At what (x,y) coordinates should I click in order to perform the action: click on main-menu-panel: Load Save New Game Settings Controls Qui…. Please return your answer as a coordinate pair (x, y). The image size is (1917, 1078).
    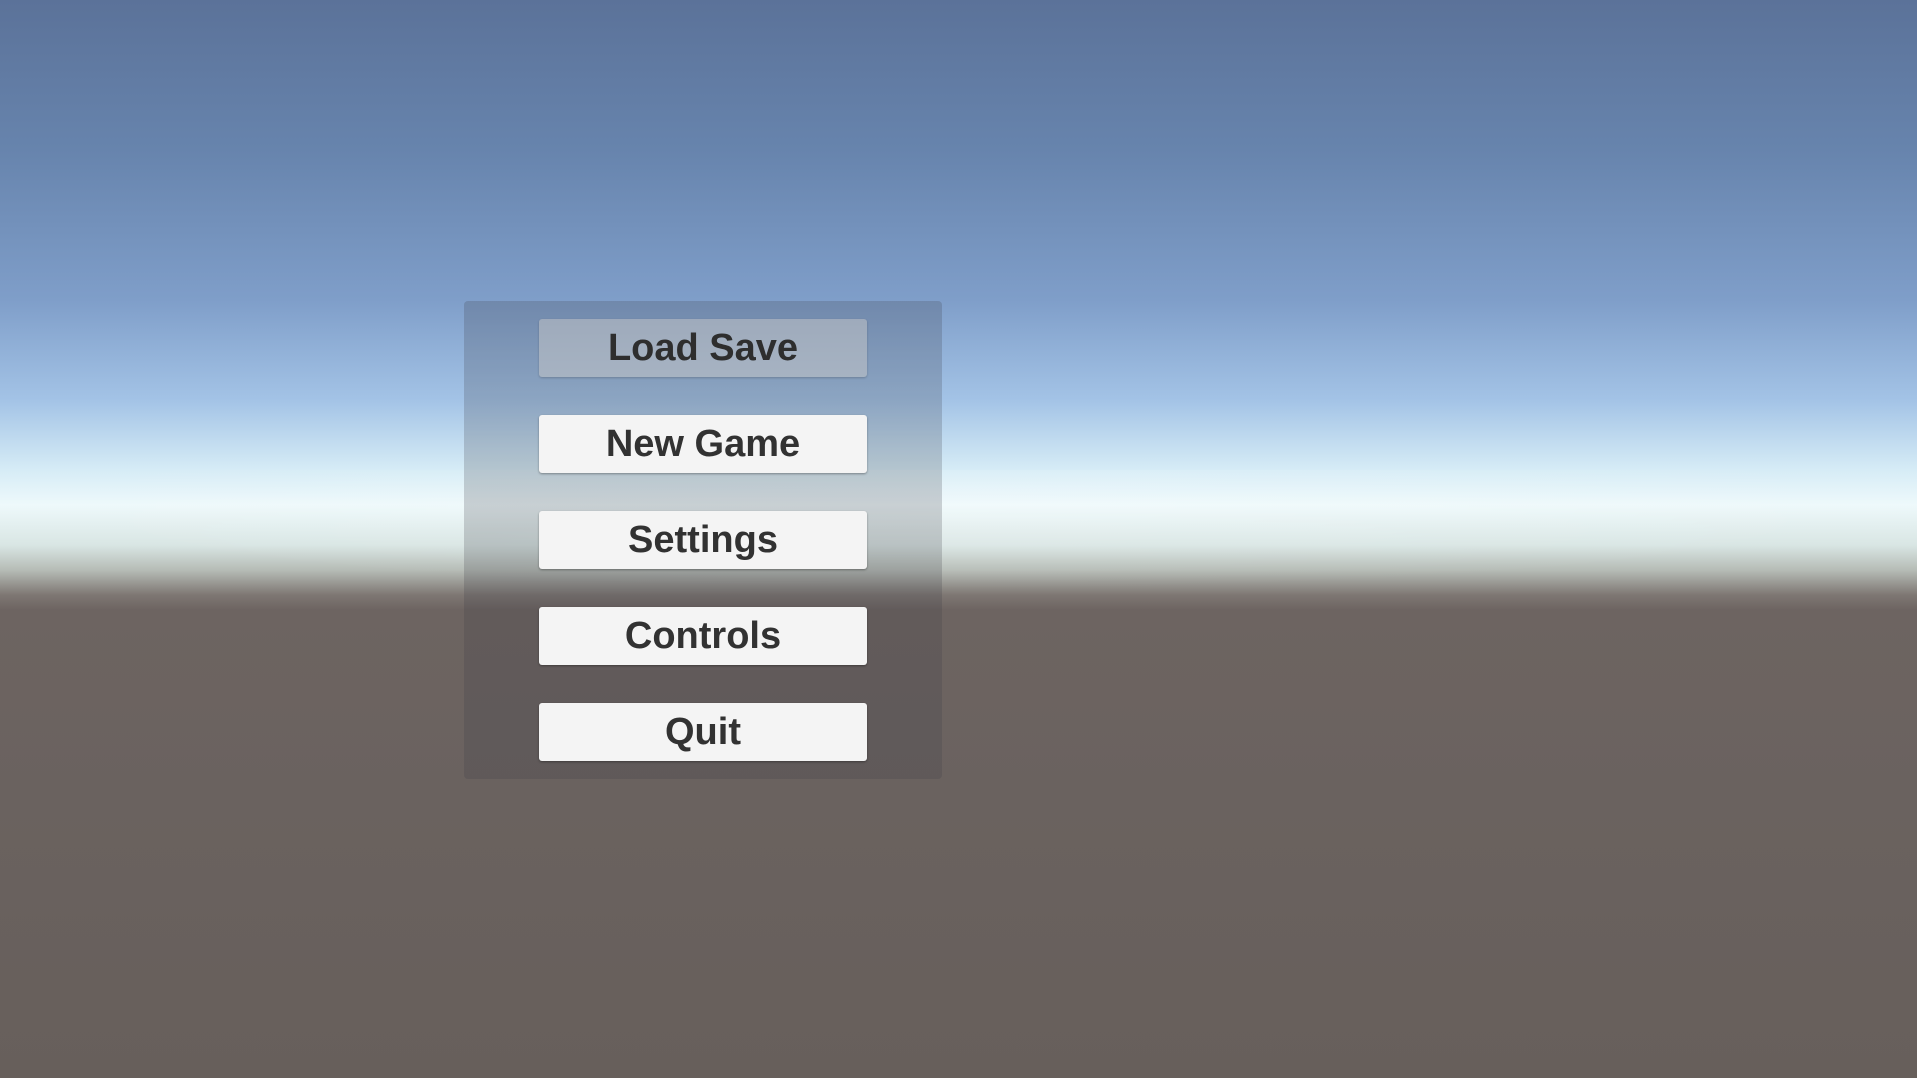
    Looking at the image, I should click on (703, 540).